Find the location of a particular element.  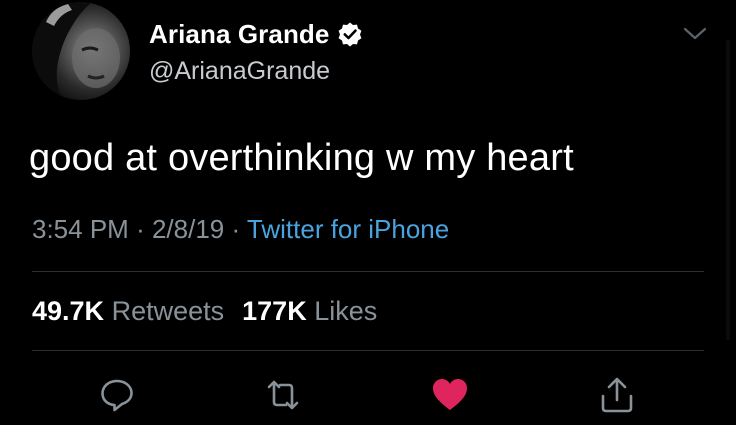

likes-count: 177K is located at coordinates (274, 311).